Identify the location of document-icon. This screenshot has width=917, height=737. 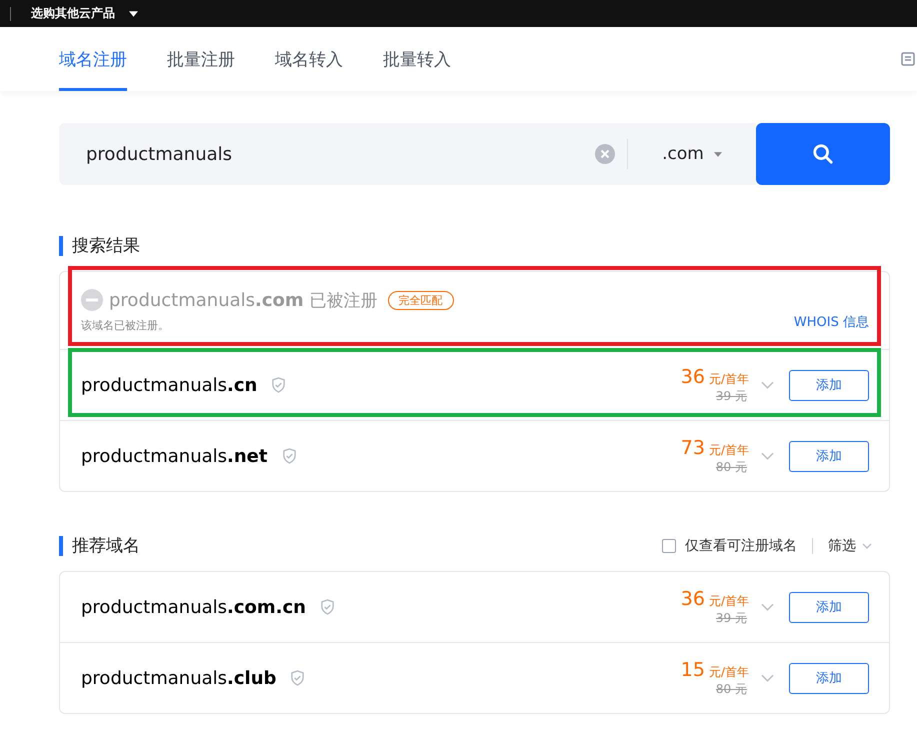
(908, 59).